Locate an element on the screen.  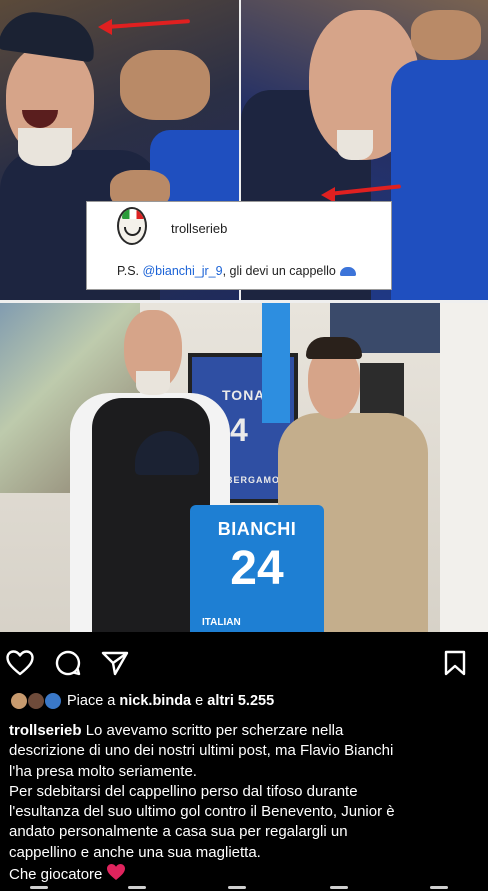
likes-text: Piace a nick.binda e altri 5.255 is located at coordinates (171, 701).